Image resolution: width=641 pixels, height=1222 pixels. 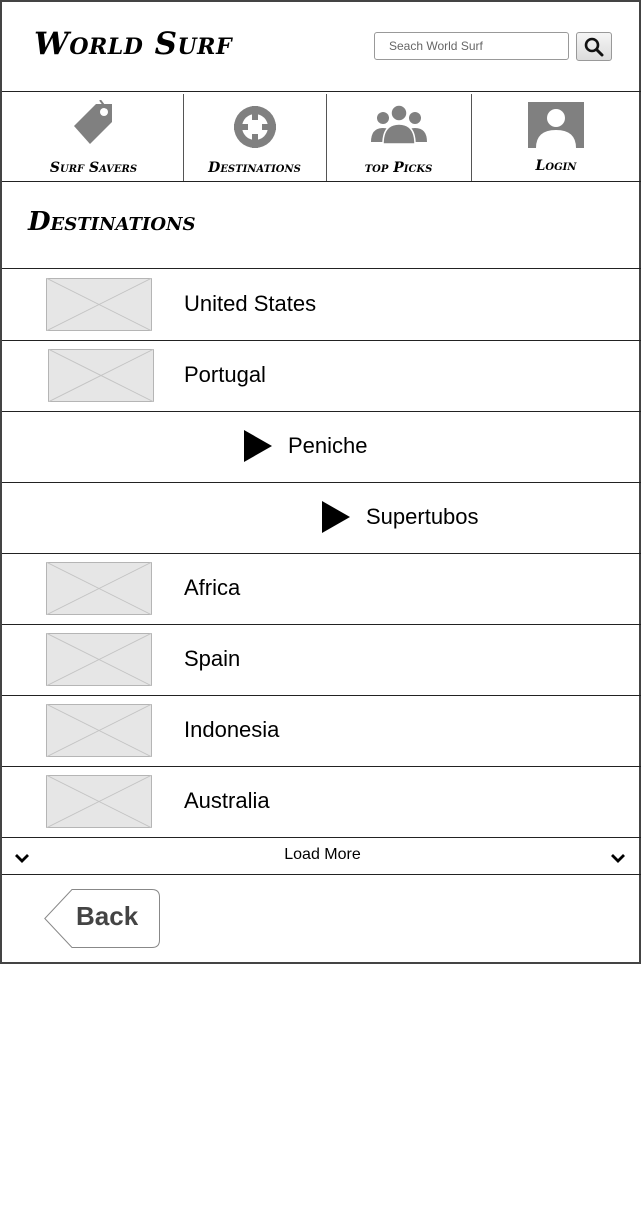 I want to click on brand-logo: World Surf, so click(x=133, y=44).